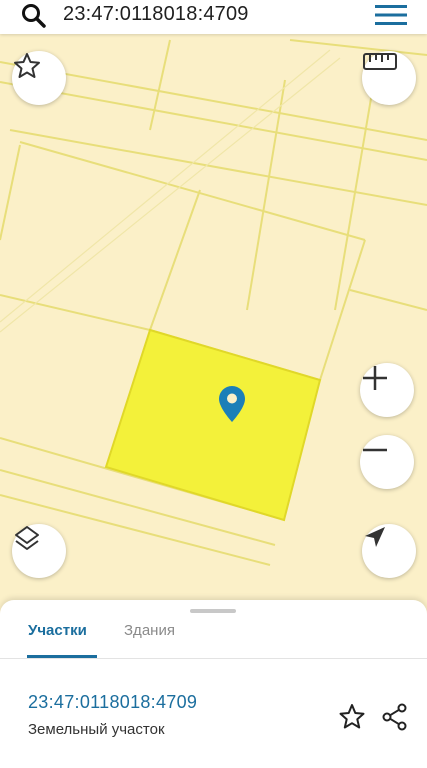  Describe the element at coordinates (156, 14) in the screenshot. I see `search-input: 23:47:0118018:4709` at that location.